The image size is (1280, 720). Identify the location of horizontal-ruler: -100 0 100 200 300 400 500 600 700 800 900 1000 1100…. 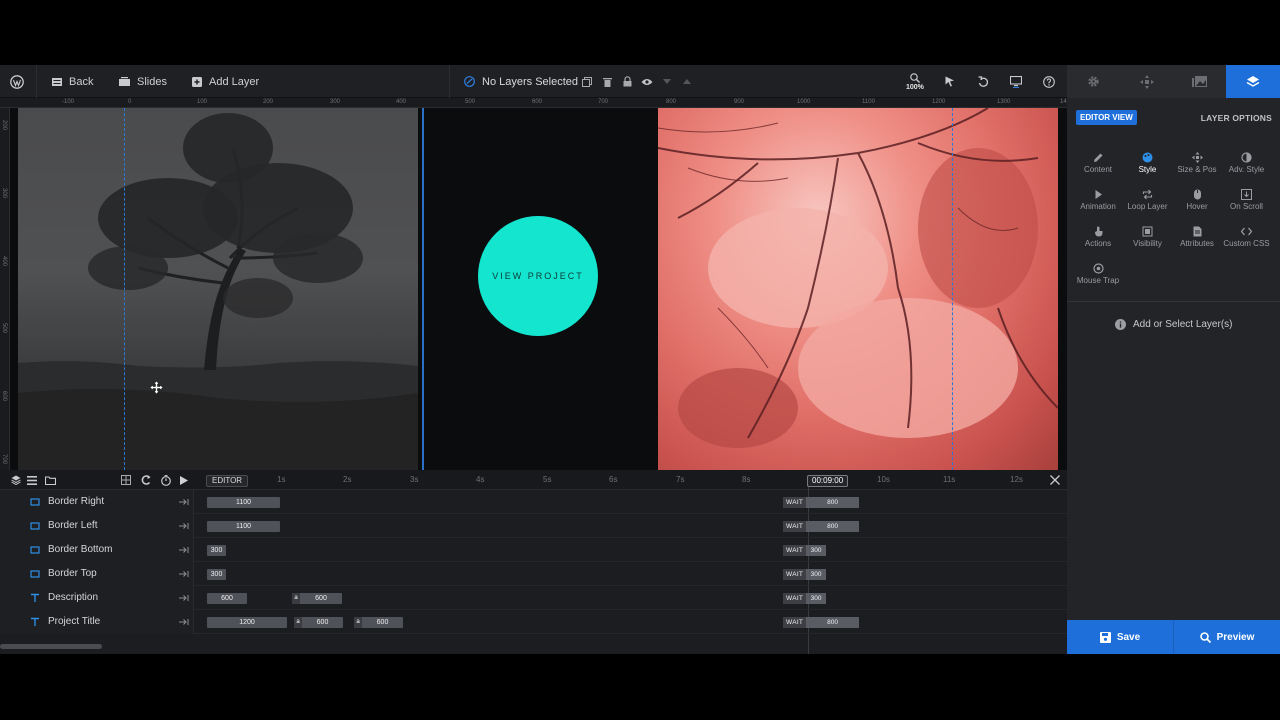
(533, 103).